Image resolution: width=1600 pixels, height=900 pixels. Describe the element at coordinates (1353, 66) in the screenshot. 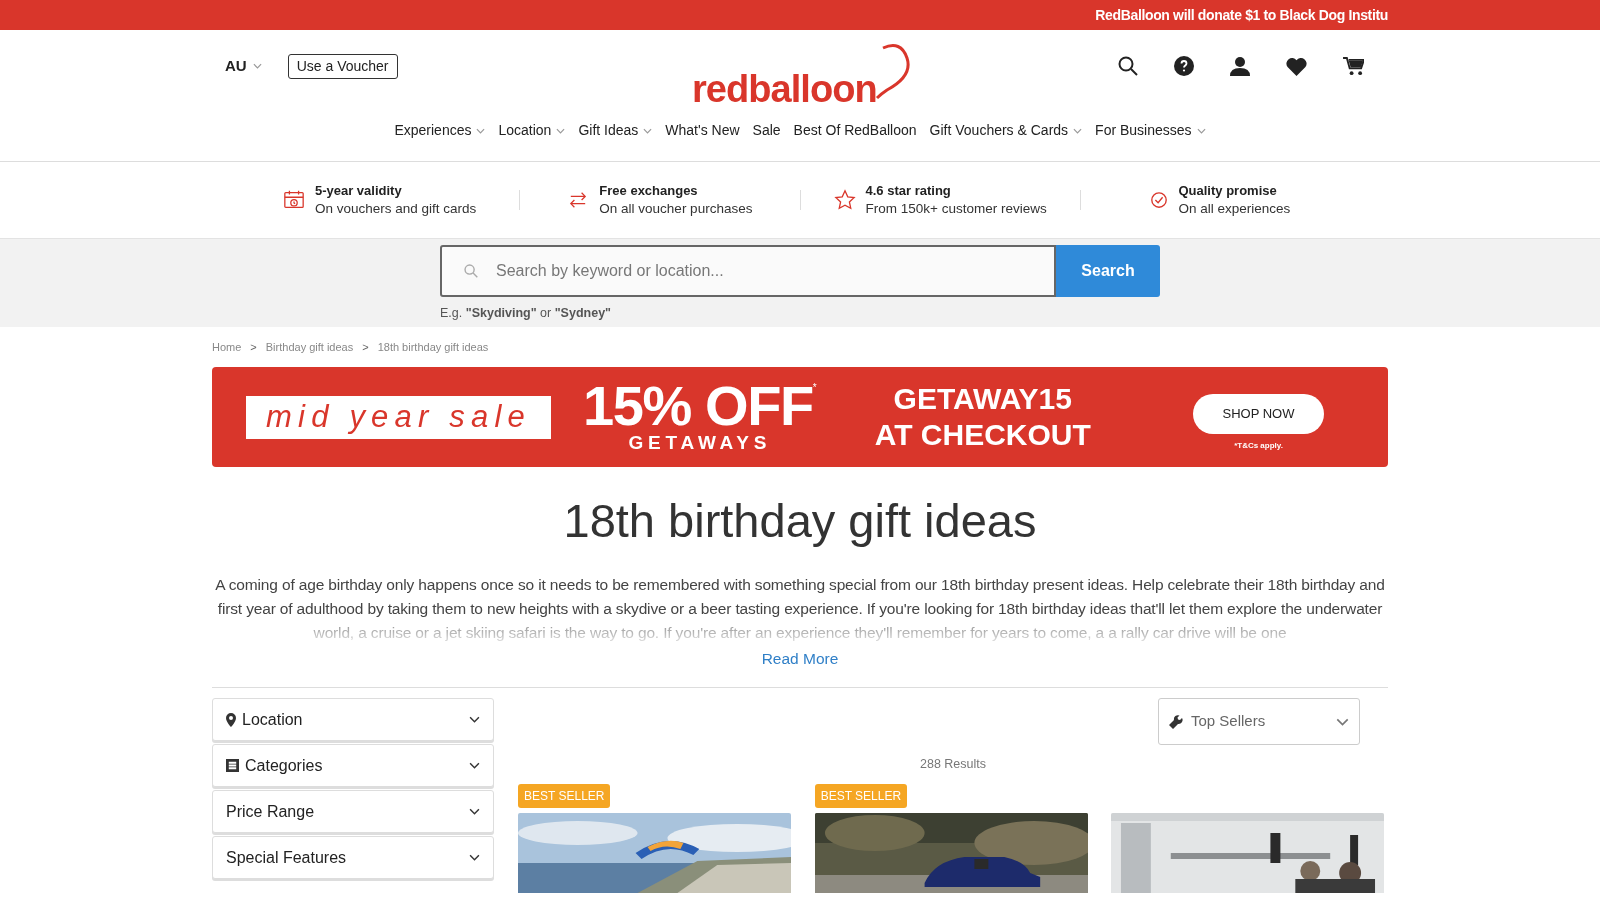

I see `cart-icon` at that location.